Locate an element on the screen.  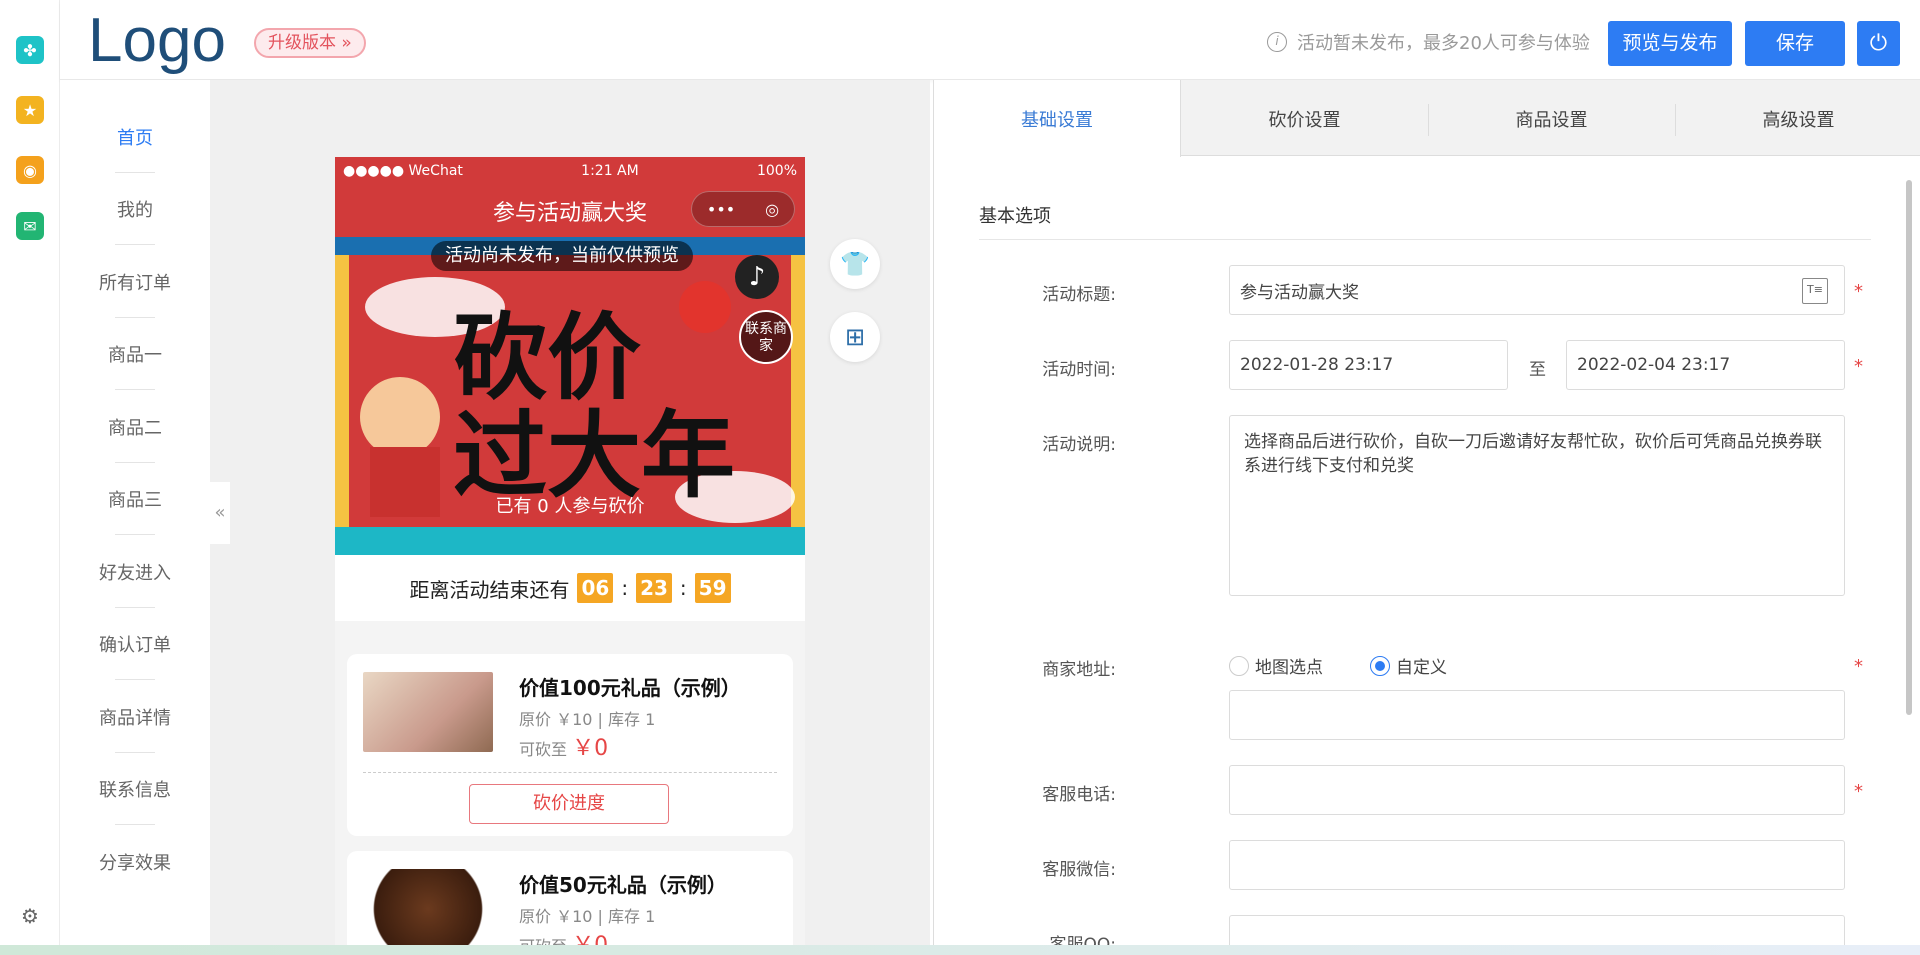
status-time: 1:21 AM is located at coordinates (610, 171).